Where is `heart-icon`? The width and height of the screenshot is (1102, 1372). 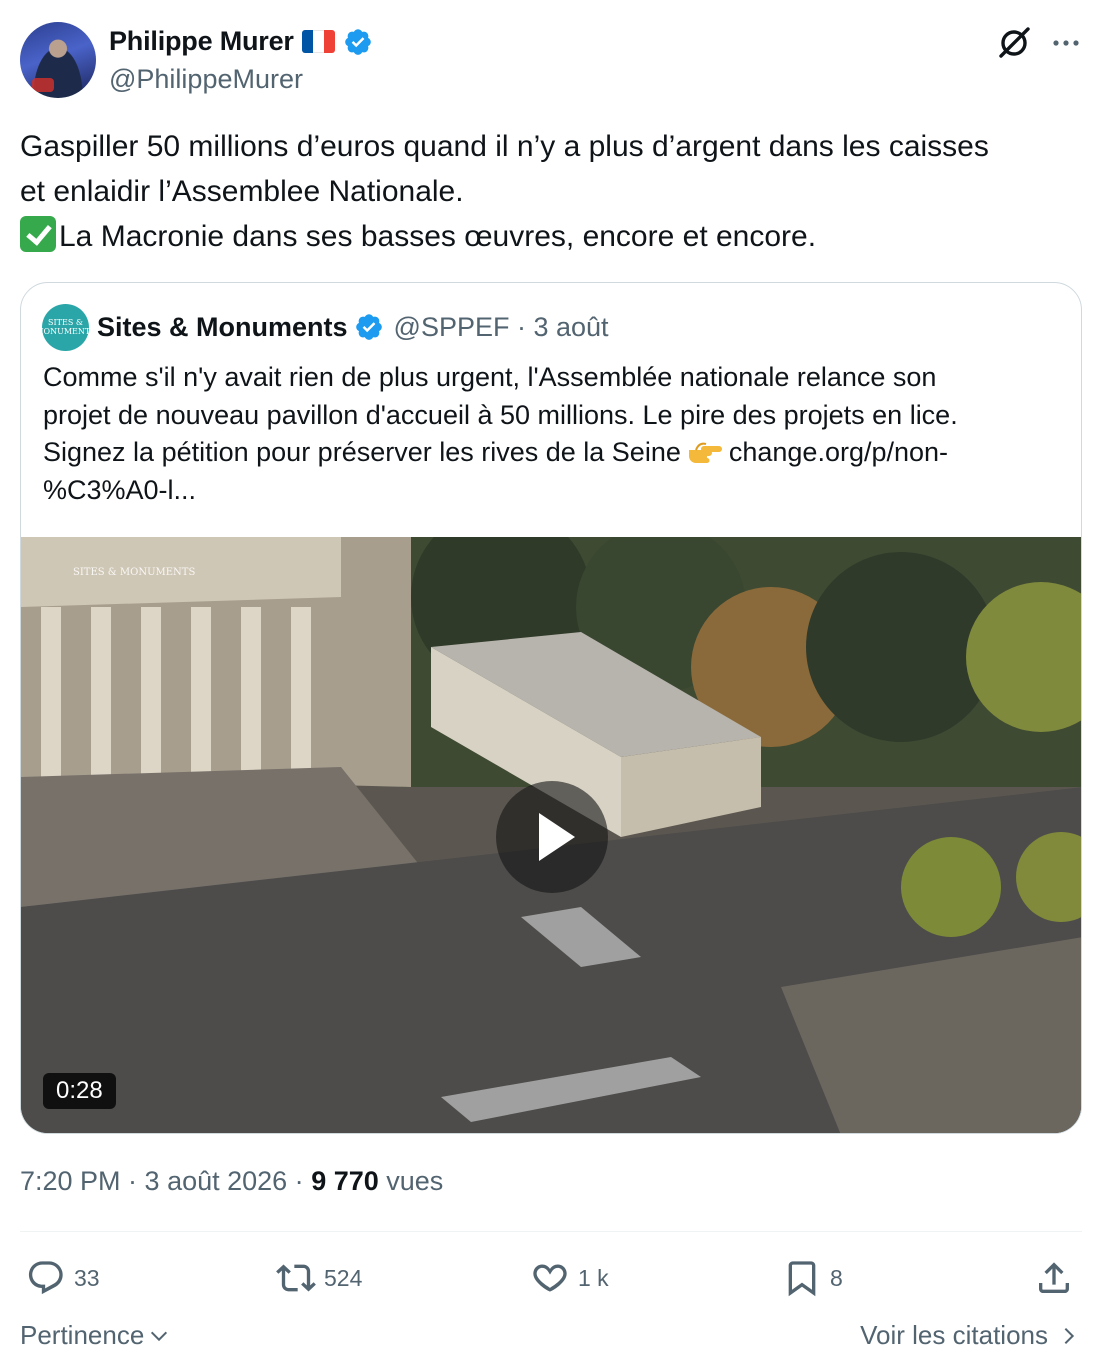 heart-icon is located at coordinates (550, 1278).